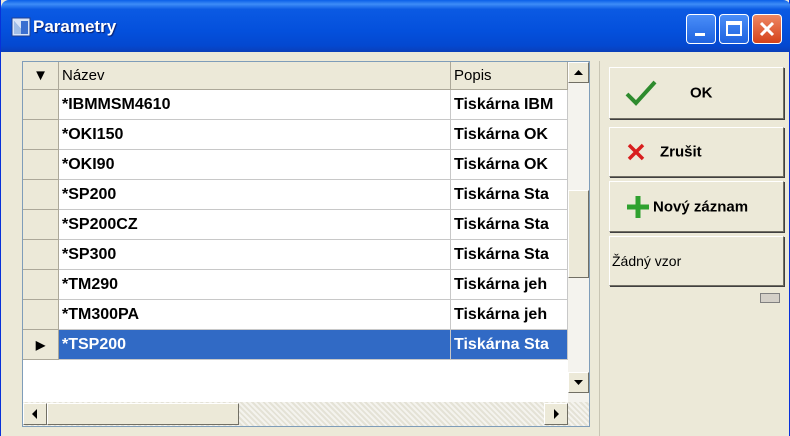  I want to click on table-row: *TM290 Tiskárna jeh, so click(295, 285).